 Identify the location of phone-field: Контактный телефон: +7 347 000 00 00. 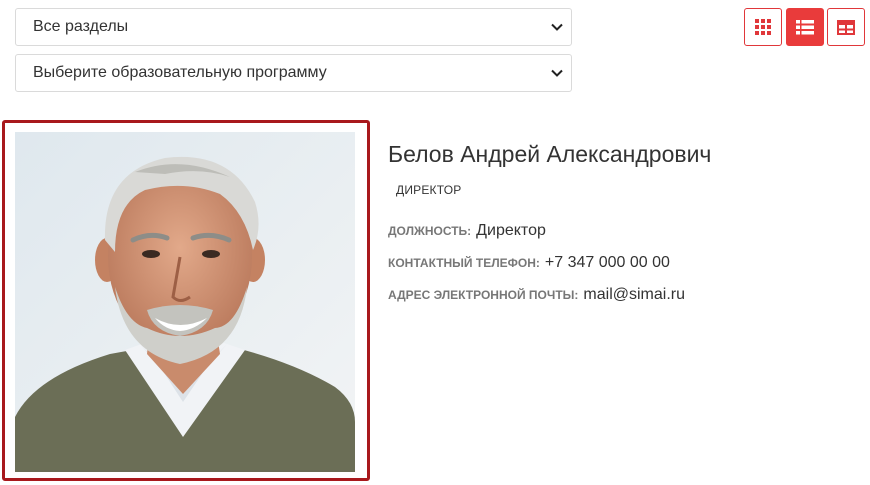
(529, 263).